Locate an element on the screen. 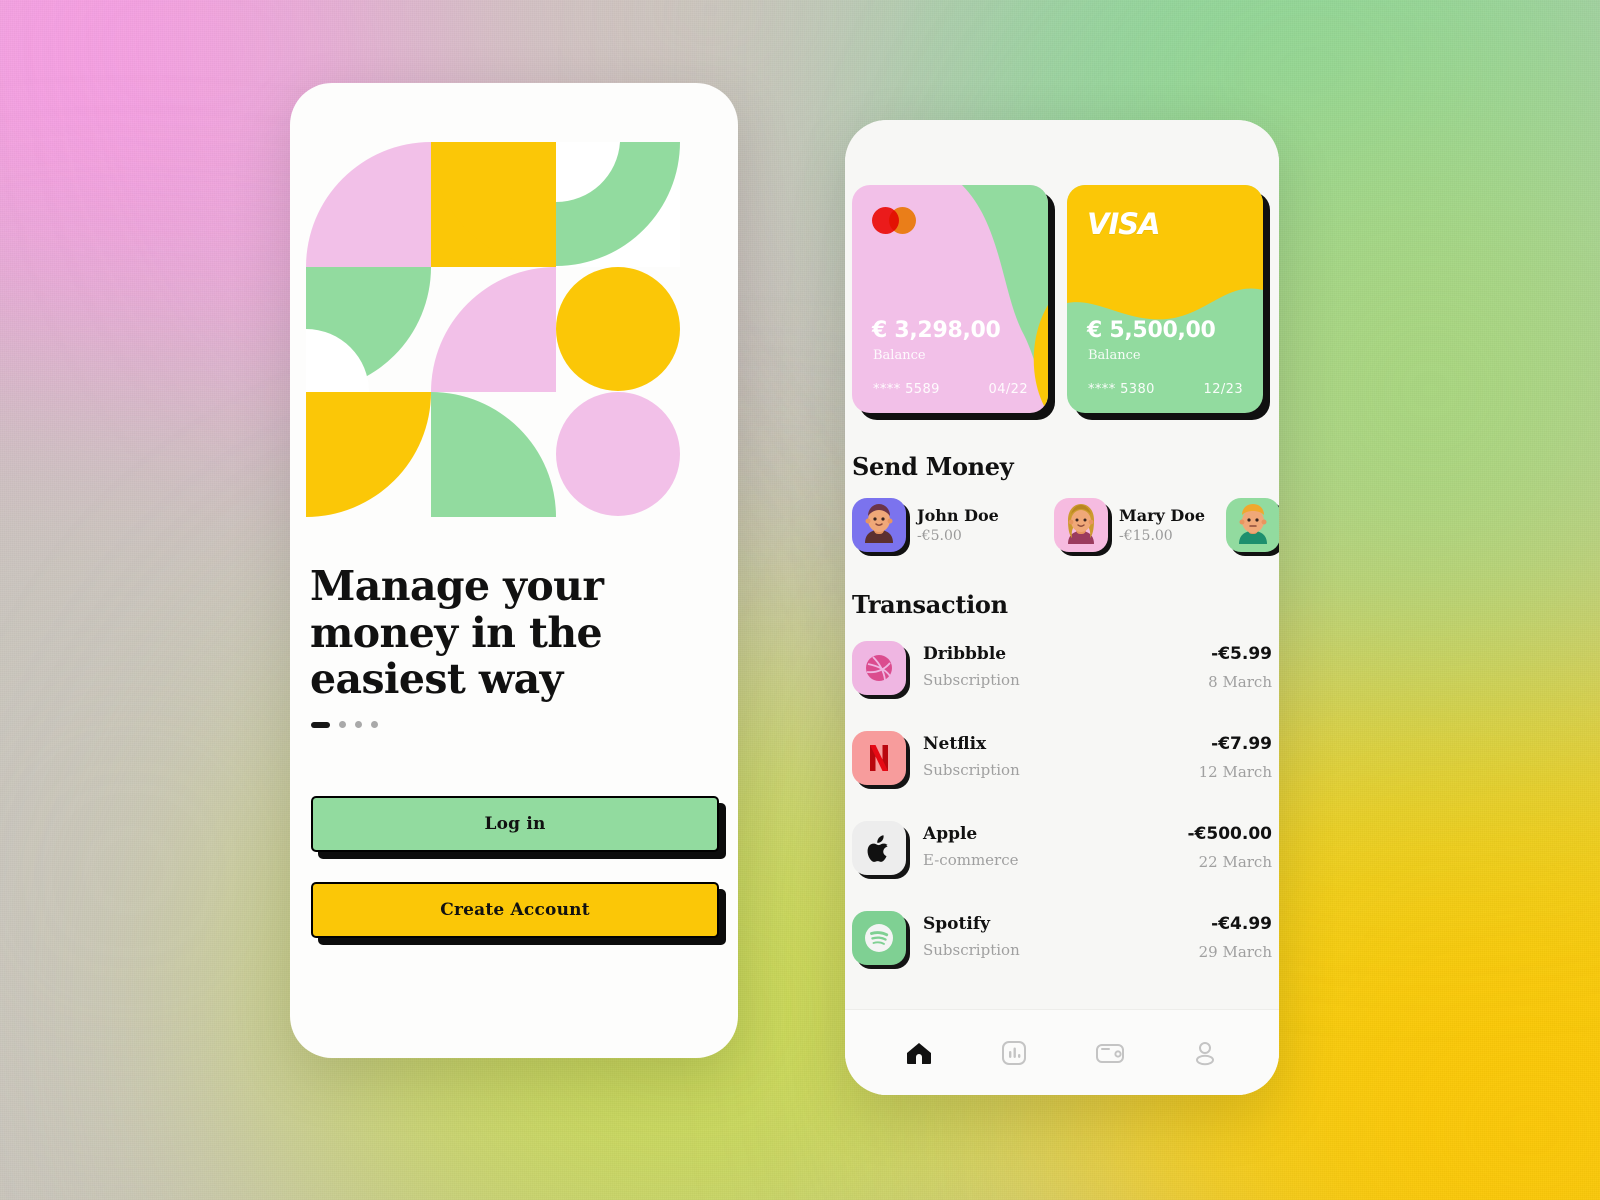 This screenshot has width=1600, height=1200. transaction-amount: -€4.99 is located at coordinates (1241, 924).